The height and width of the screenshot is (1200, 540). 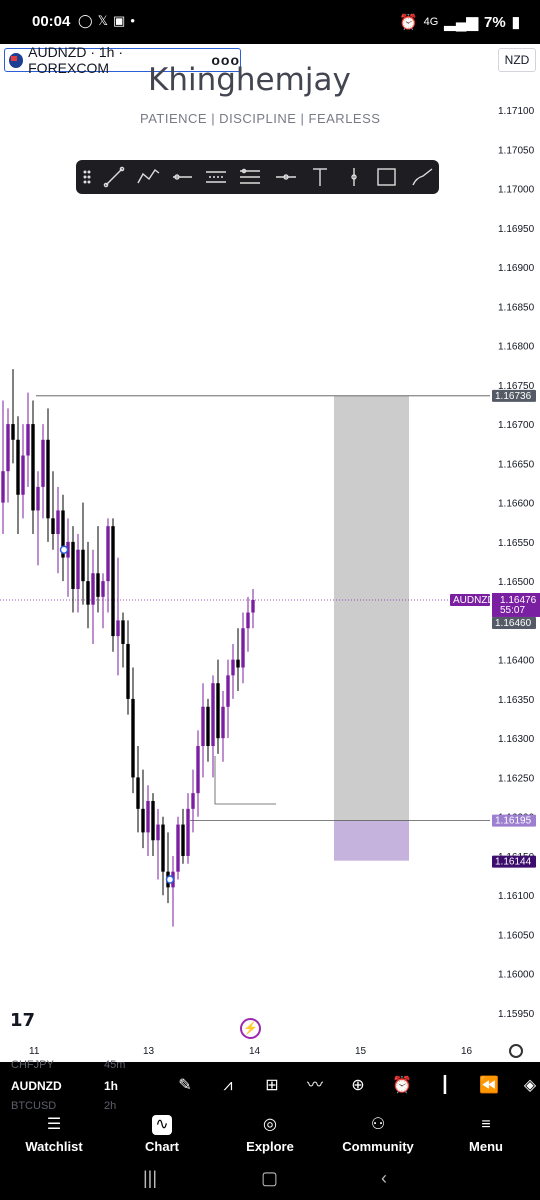 What do you see at coordinates (378, 1137) in the screenshot?
I see `nav-community: ⚇ Community` at bounding box center [378, 1137].